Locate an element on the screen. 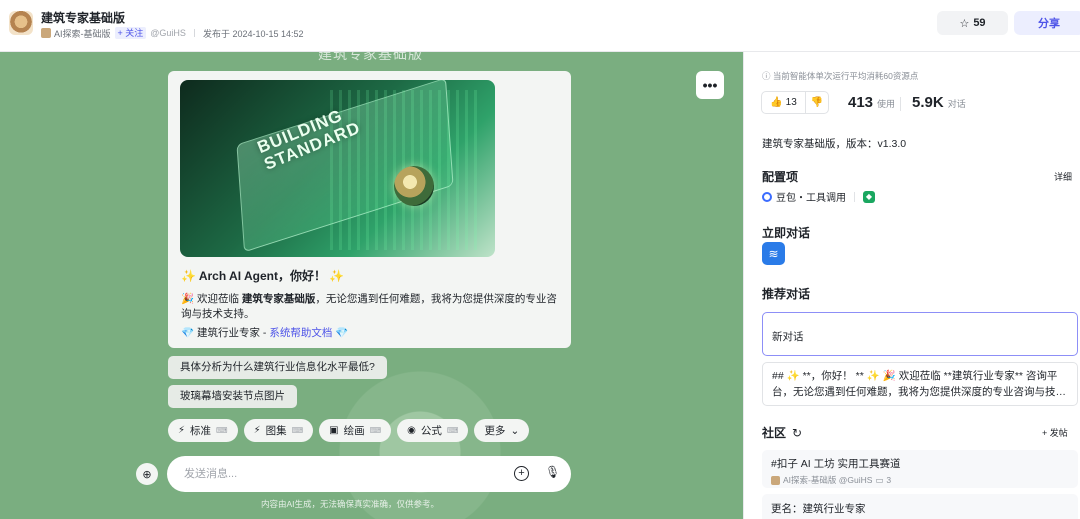 The width and height of the screenshot is (1080, 519). welcome-prefix: 🎉 欢迎莅临 is located at coordinates (211, 299).